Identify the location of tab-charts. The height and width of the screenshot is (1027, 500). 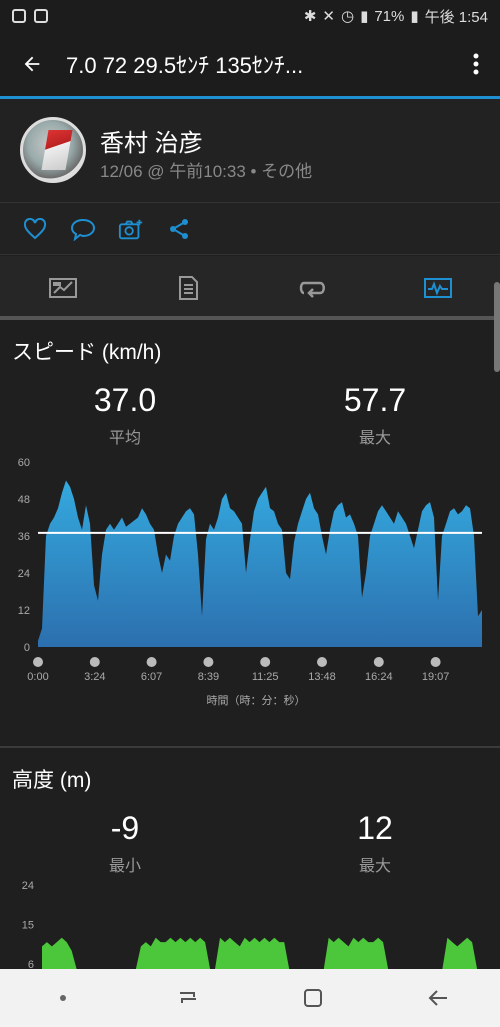
(437, 288).